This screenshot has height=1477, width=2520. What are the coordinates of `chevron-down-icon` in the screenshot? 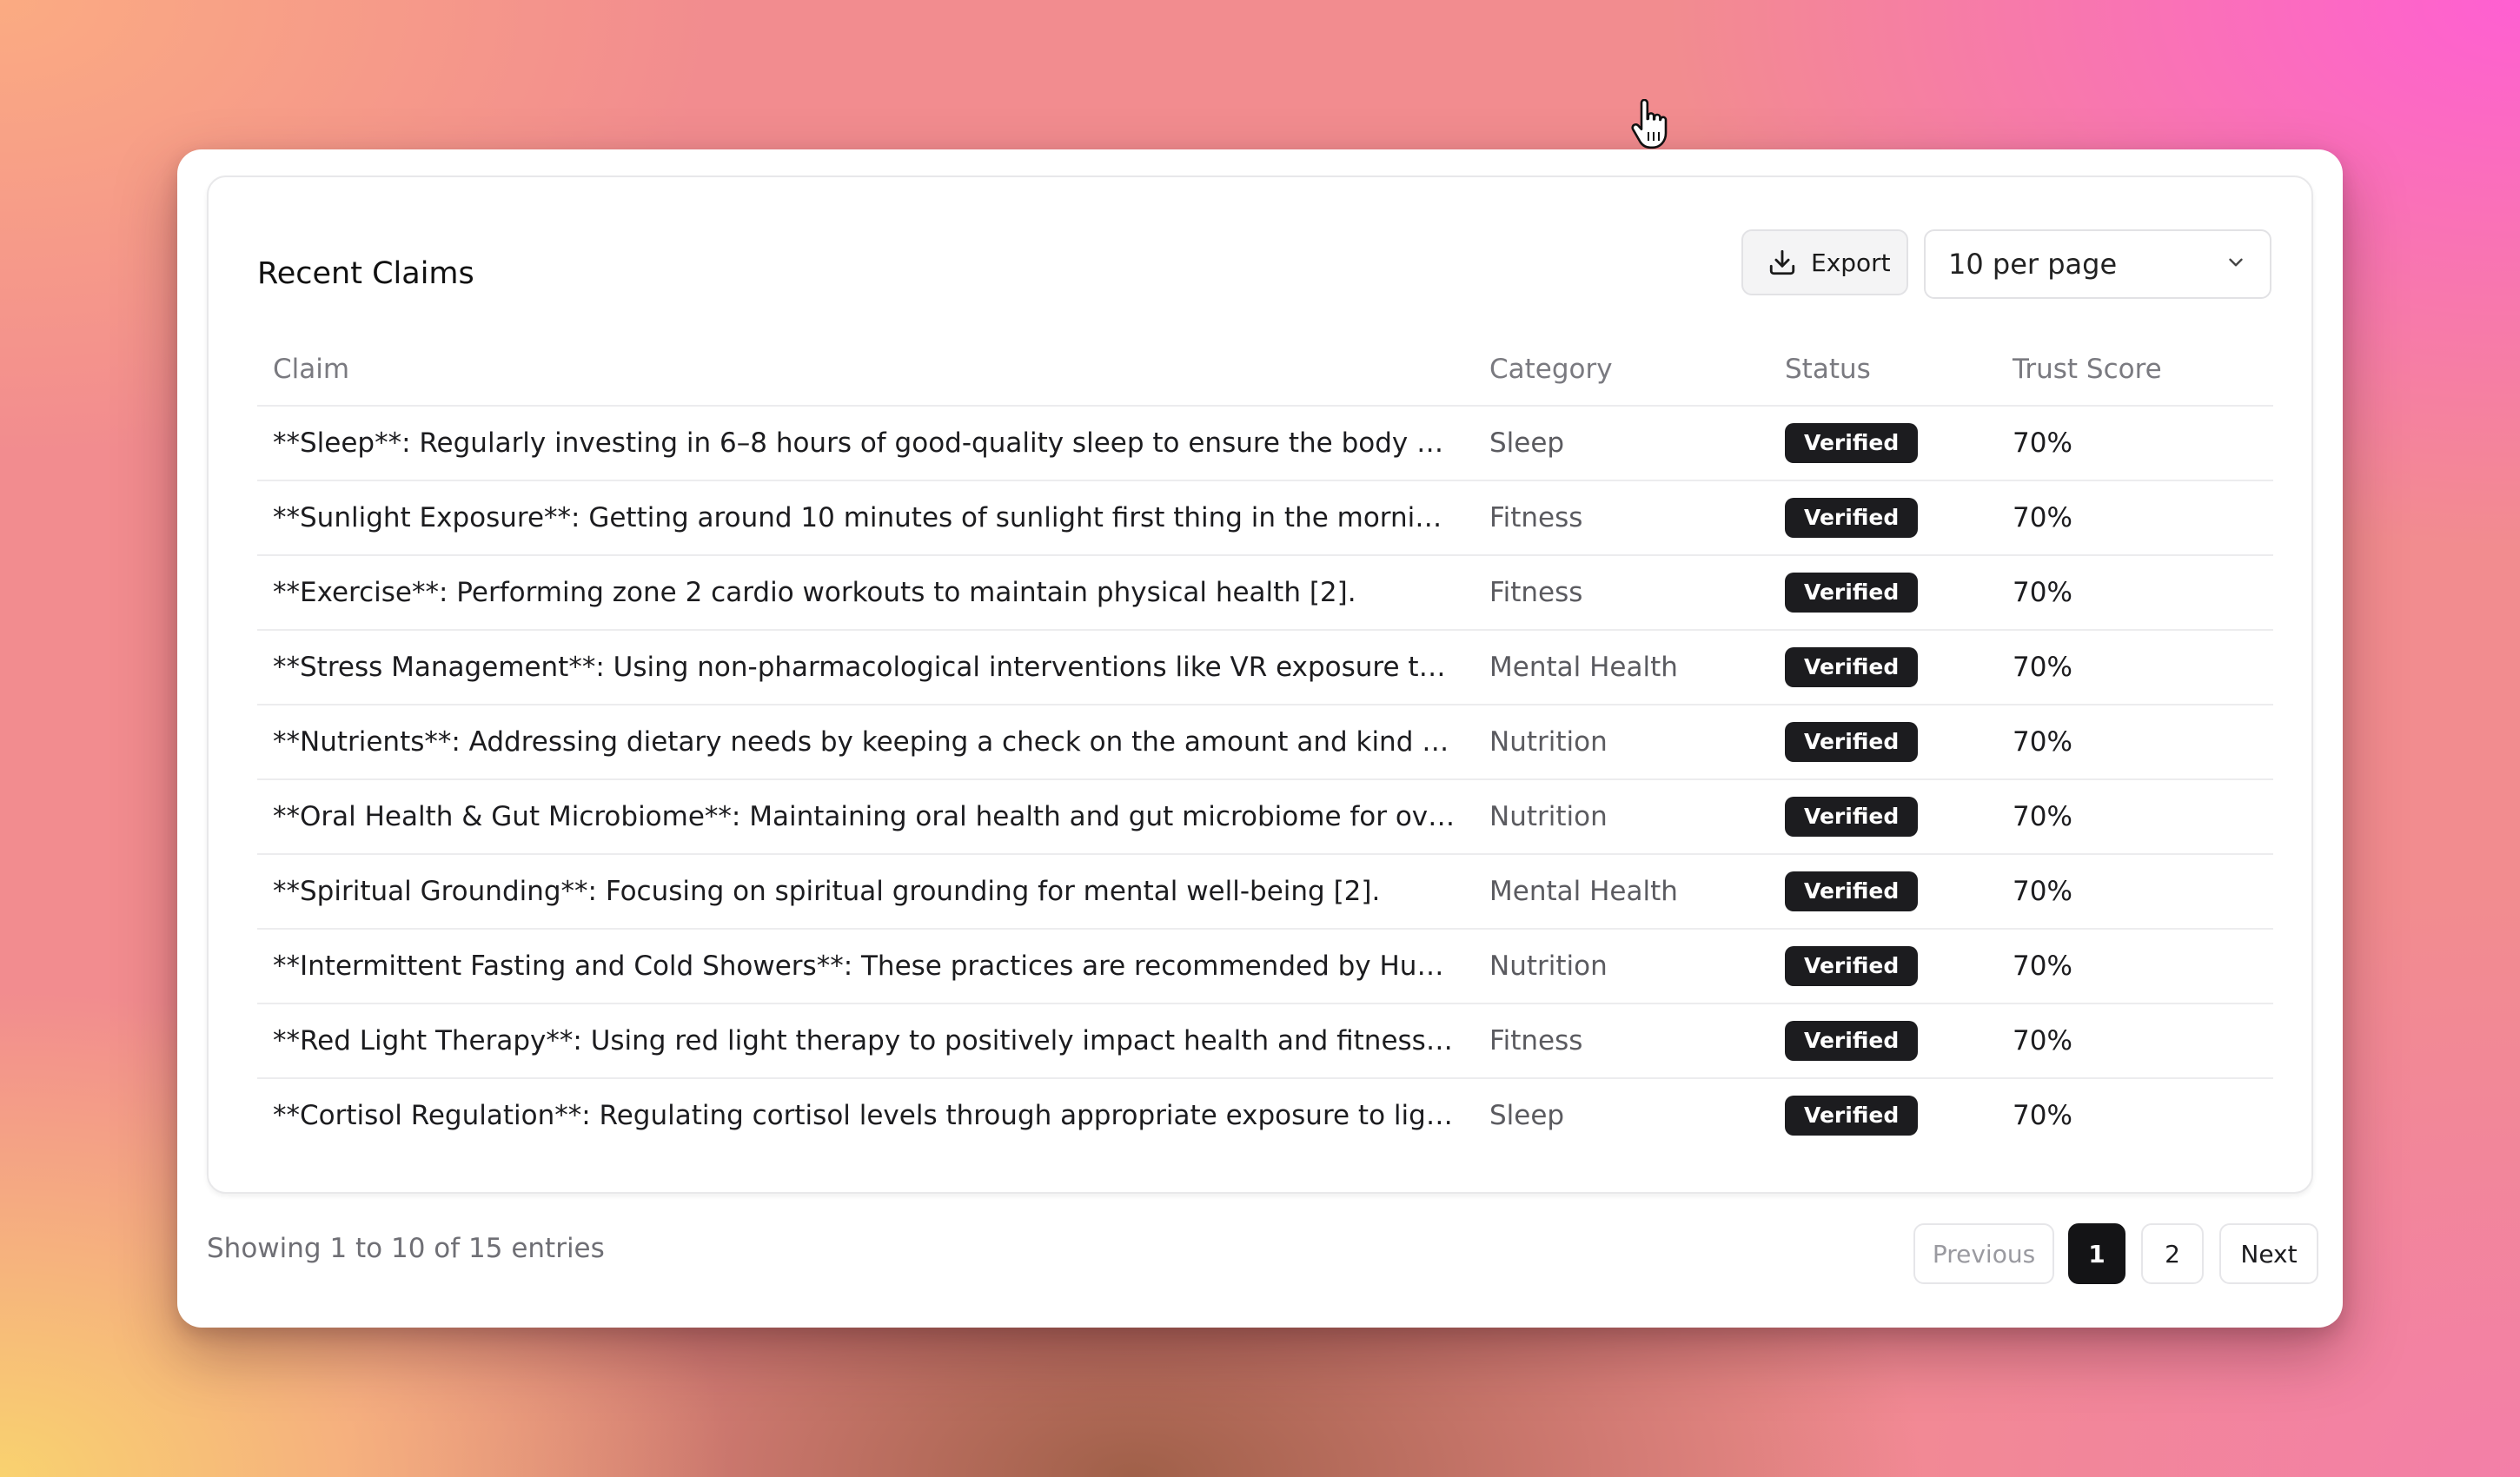 It's located at (2236, 264).